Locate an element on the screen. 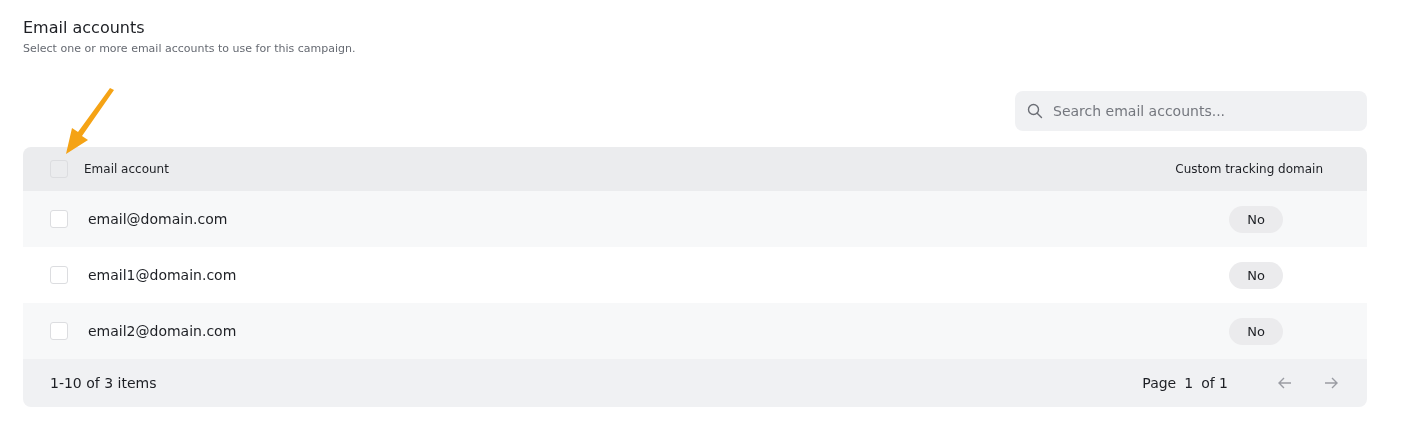 This screenshot has height=431, width=1405. email-cell: email@domain.com is located at coordinates (158, 219).